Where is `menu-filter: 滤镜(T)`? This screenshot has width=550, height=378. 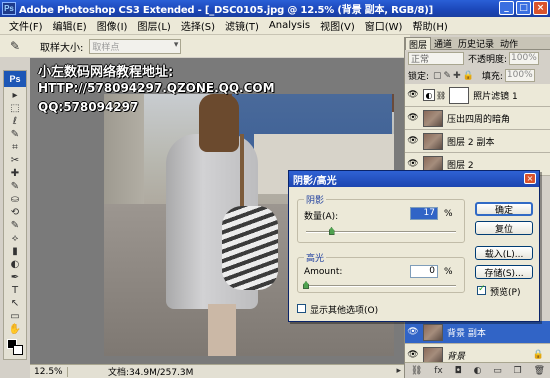
menu-filter: 滤镜(T) is located at coordinates (242, 25).